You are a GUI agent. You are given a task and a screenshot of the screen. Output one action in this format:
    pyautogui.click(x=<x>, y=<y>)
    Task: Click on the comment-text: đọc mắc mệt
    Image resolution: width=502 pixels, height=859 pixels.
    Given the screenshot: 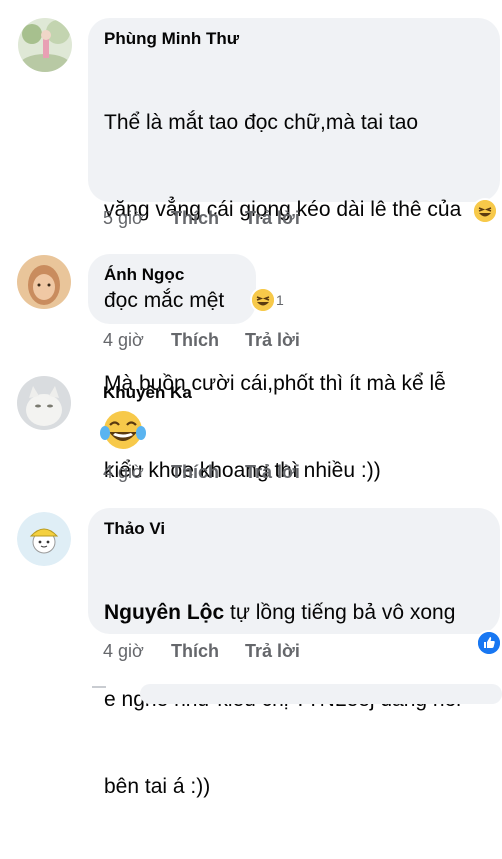 What is the action you would take?
    pyautogui.click(x=164, y=300)
    